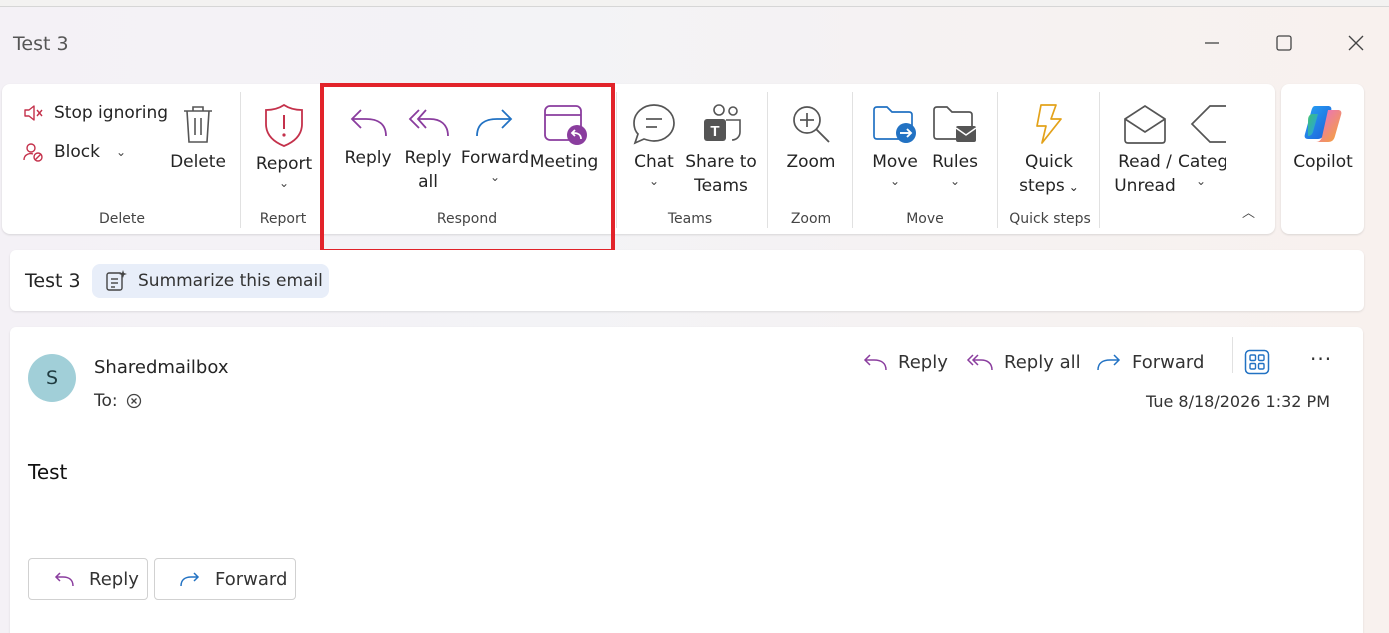 This screenshot has width=1389, height=633. Describe the element at coordinates (1073, 187) in the screenshot. I see `quick-steps-chevron-icon: ⌄` at that location.